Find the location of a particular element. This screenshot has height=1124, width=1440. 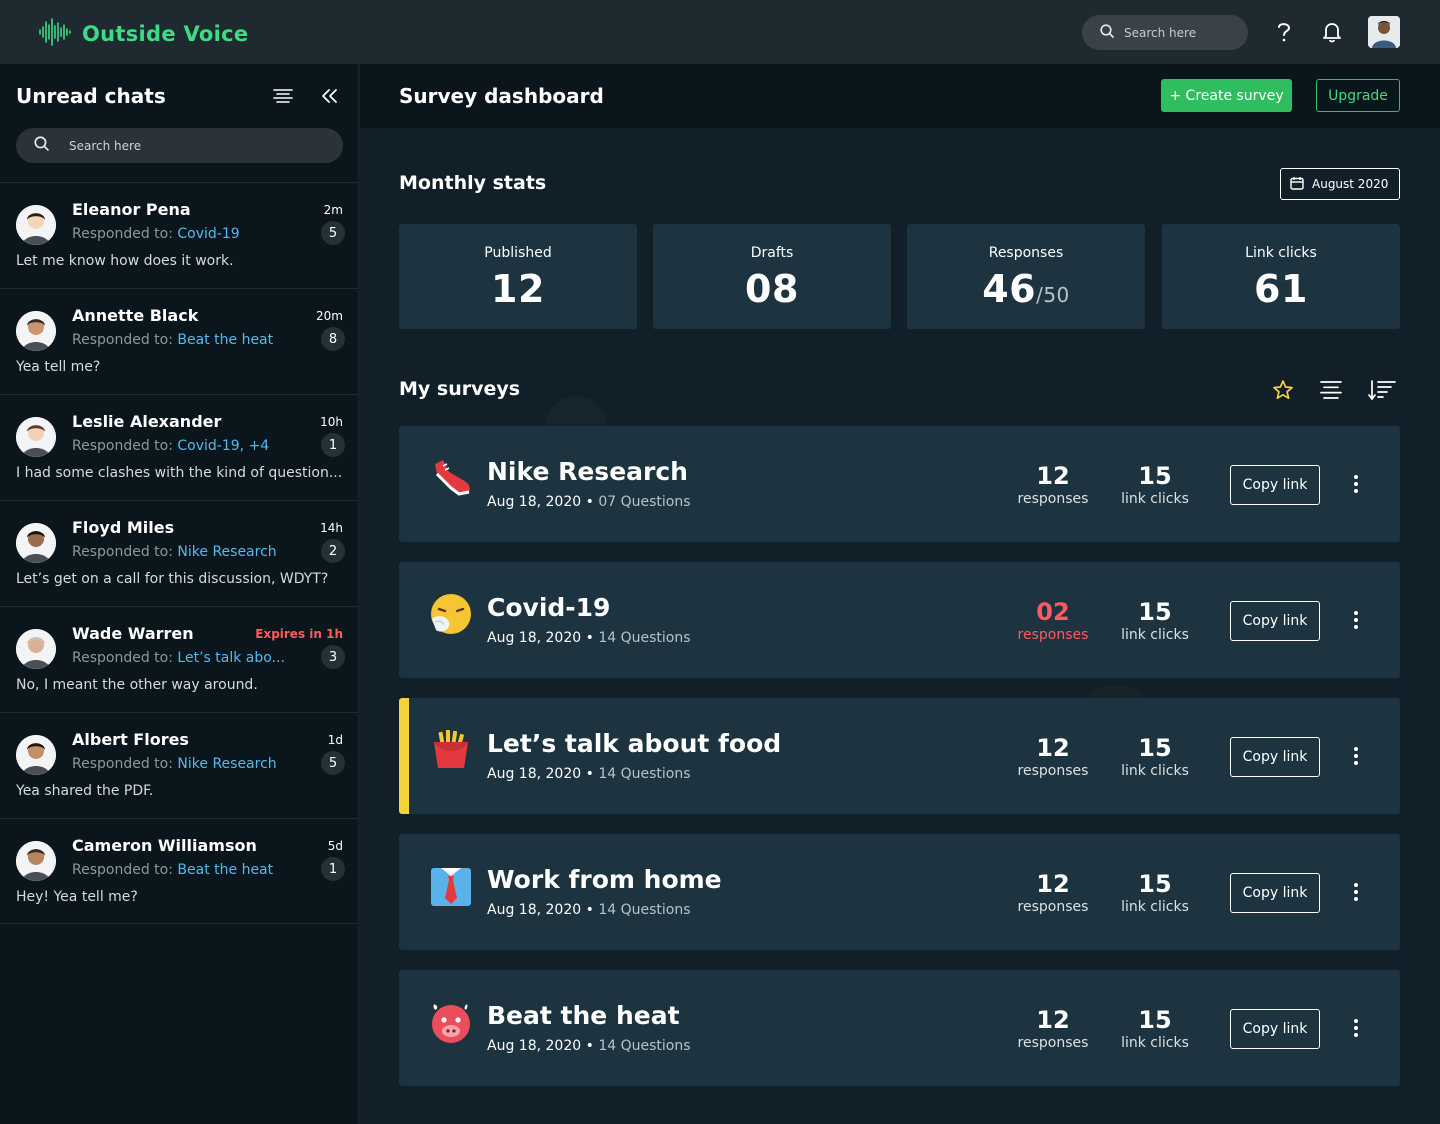

month-picker: August 2020 is located at coordinates (1340, 184).